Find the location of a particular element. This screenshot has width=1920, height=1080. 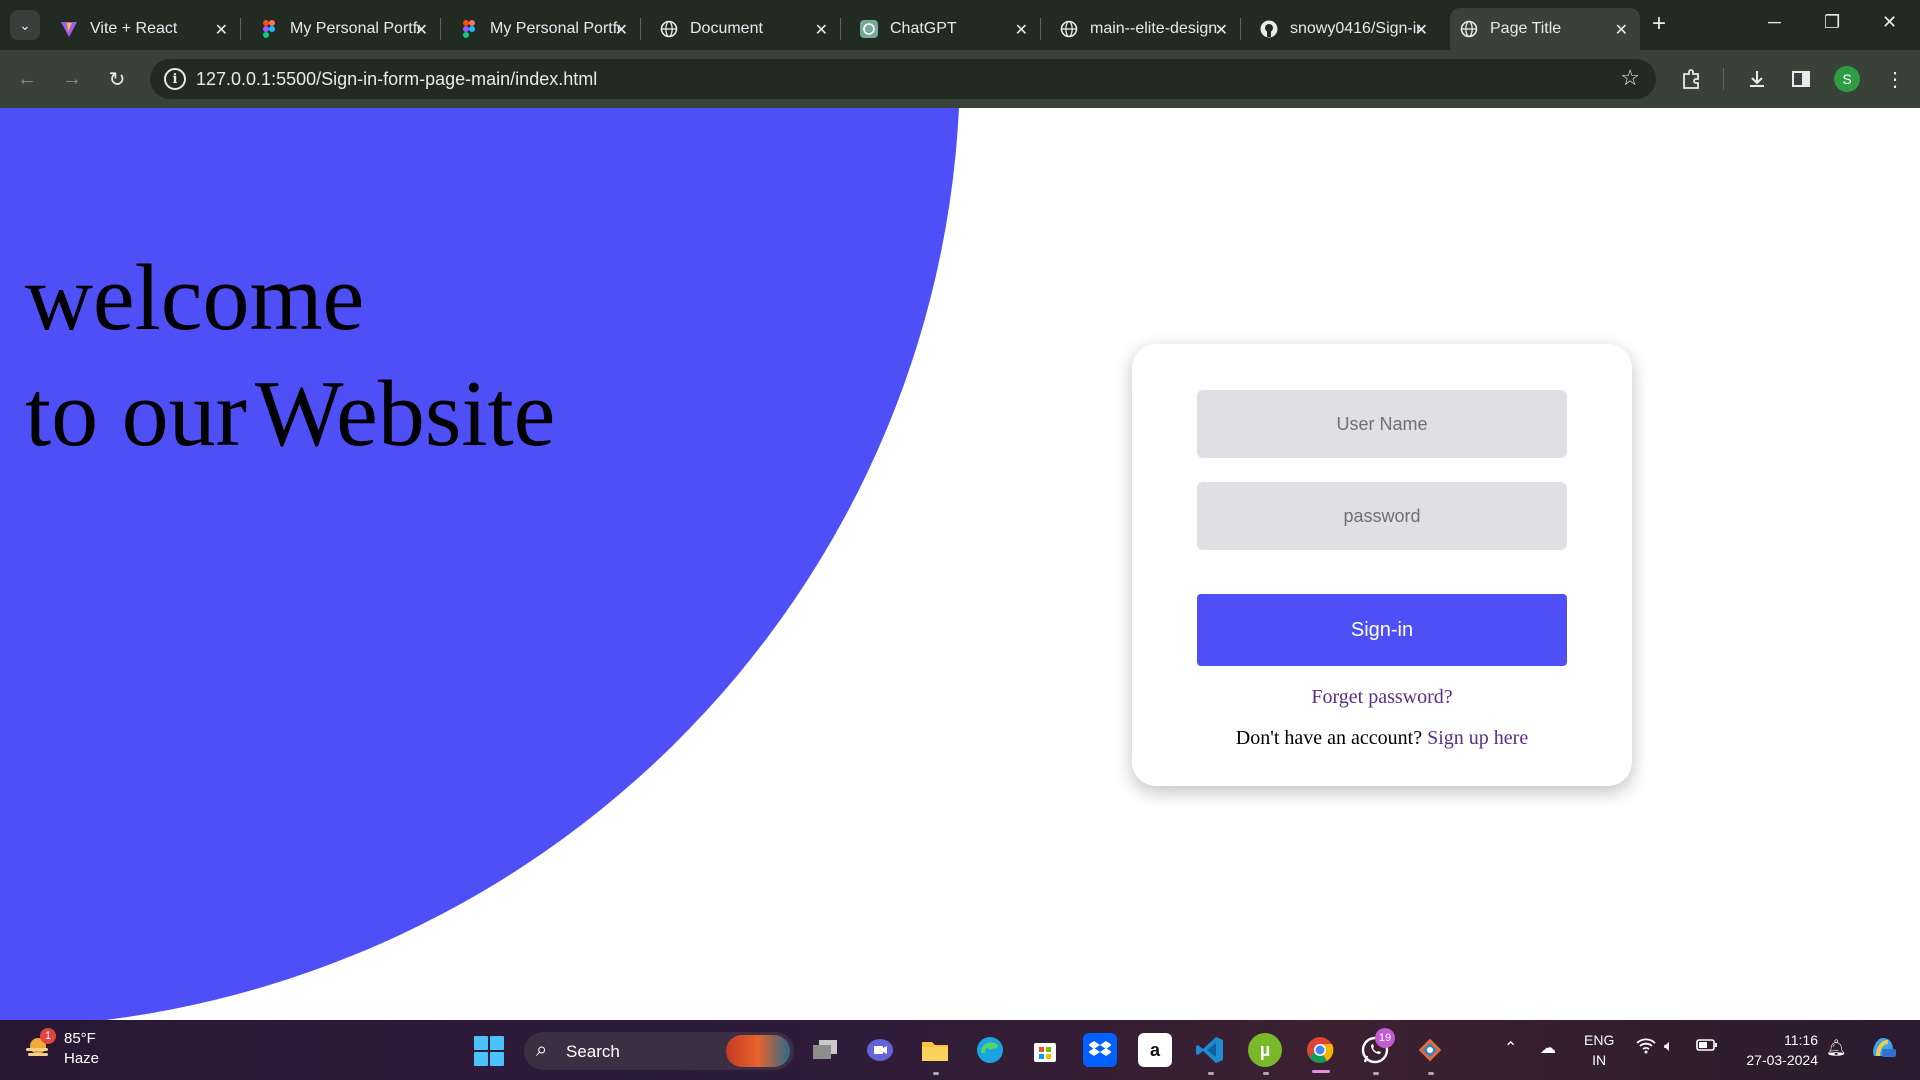

windows-start-icon is located at coordinates (489, 1051).